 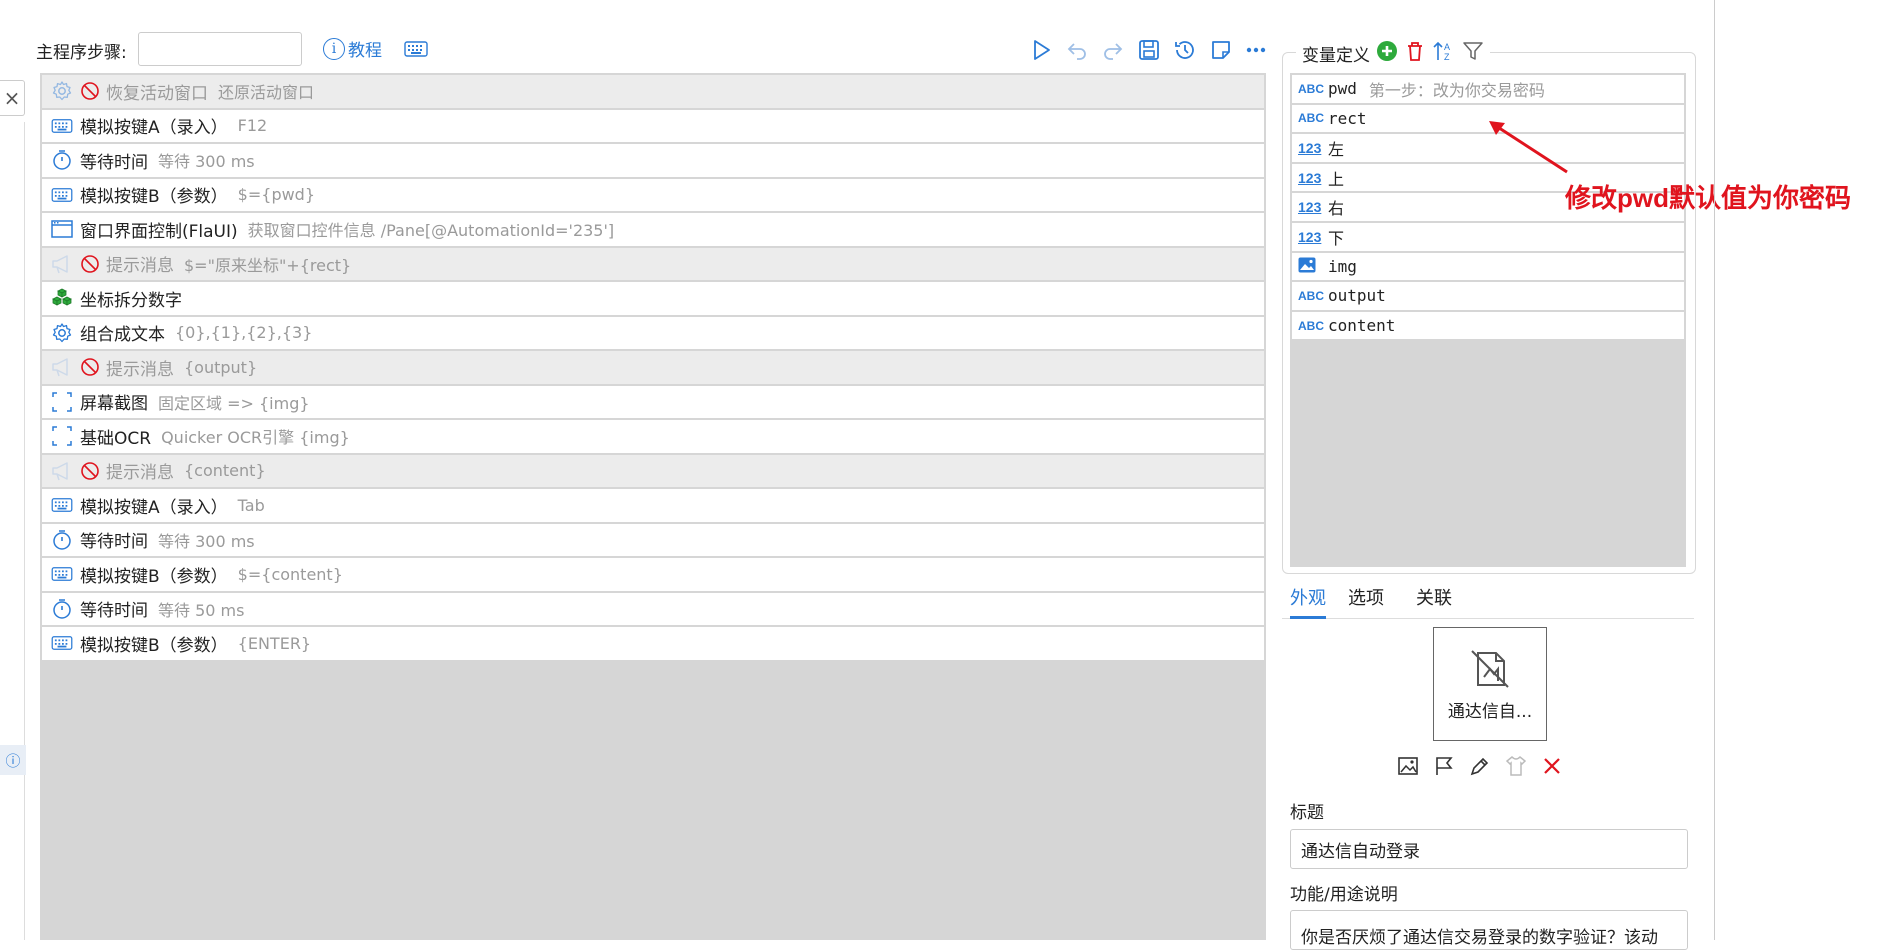 What do you see at coordinates (1408, 768) in the screenshot?
I see `image-icon` at bounding box center [1408, 768].